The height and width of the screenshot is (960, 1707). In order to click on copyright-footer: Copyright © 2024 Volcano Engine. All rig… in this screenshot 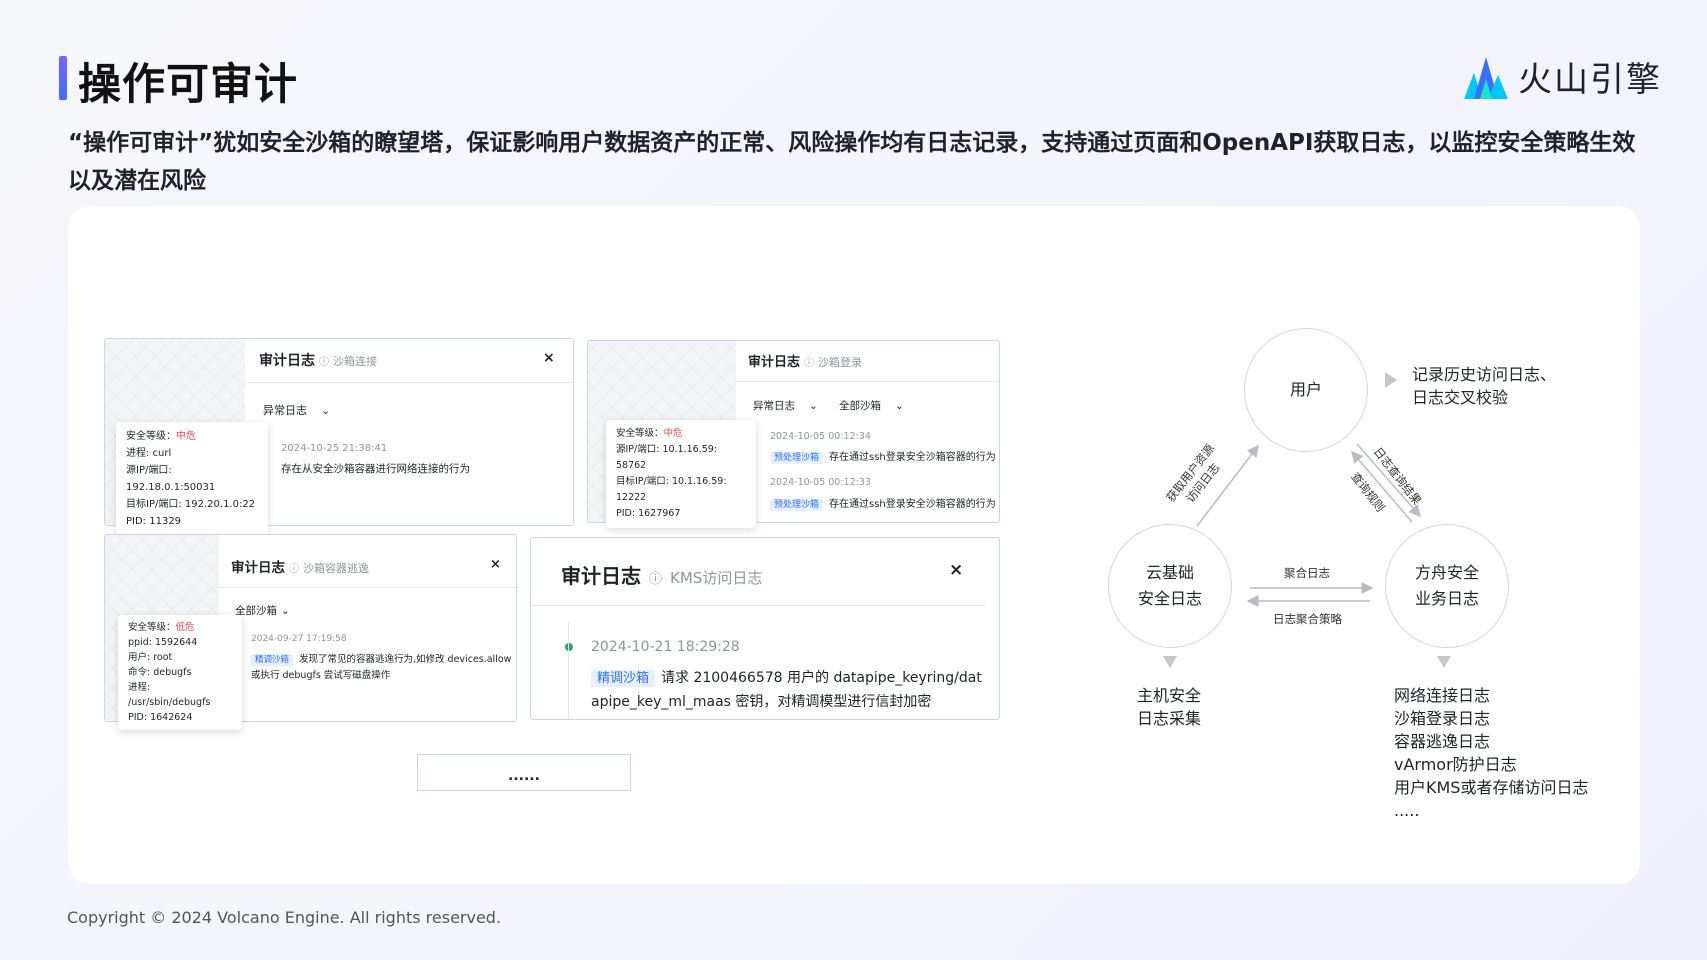, I will do `click(284, 917)`.